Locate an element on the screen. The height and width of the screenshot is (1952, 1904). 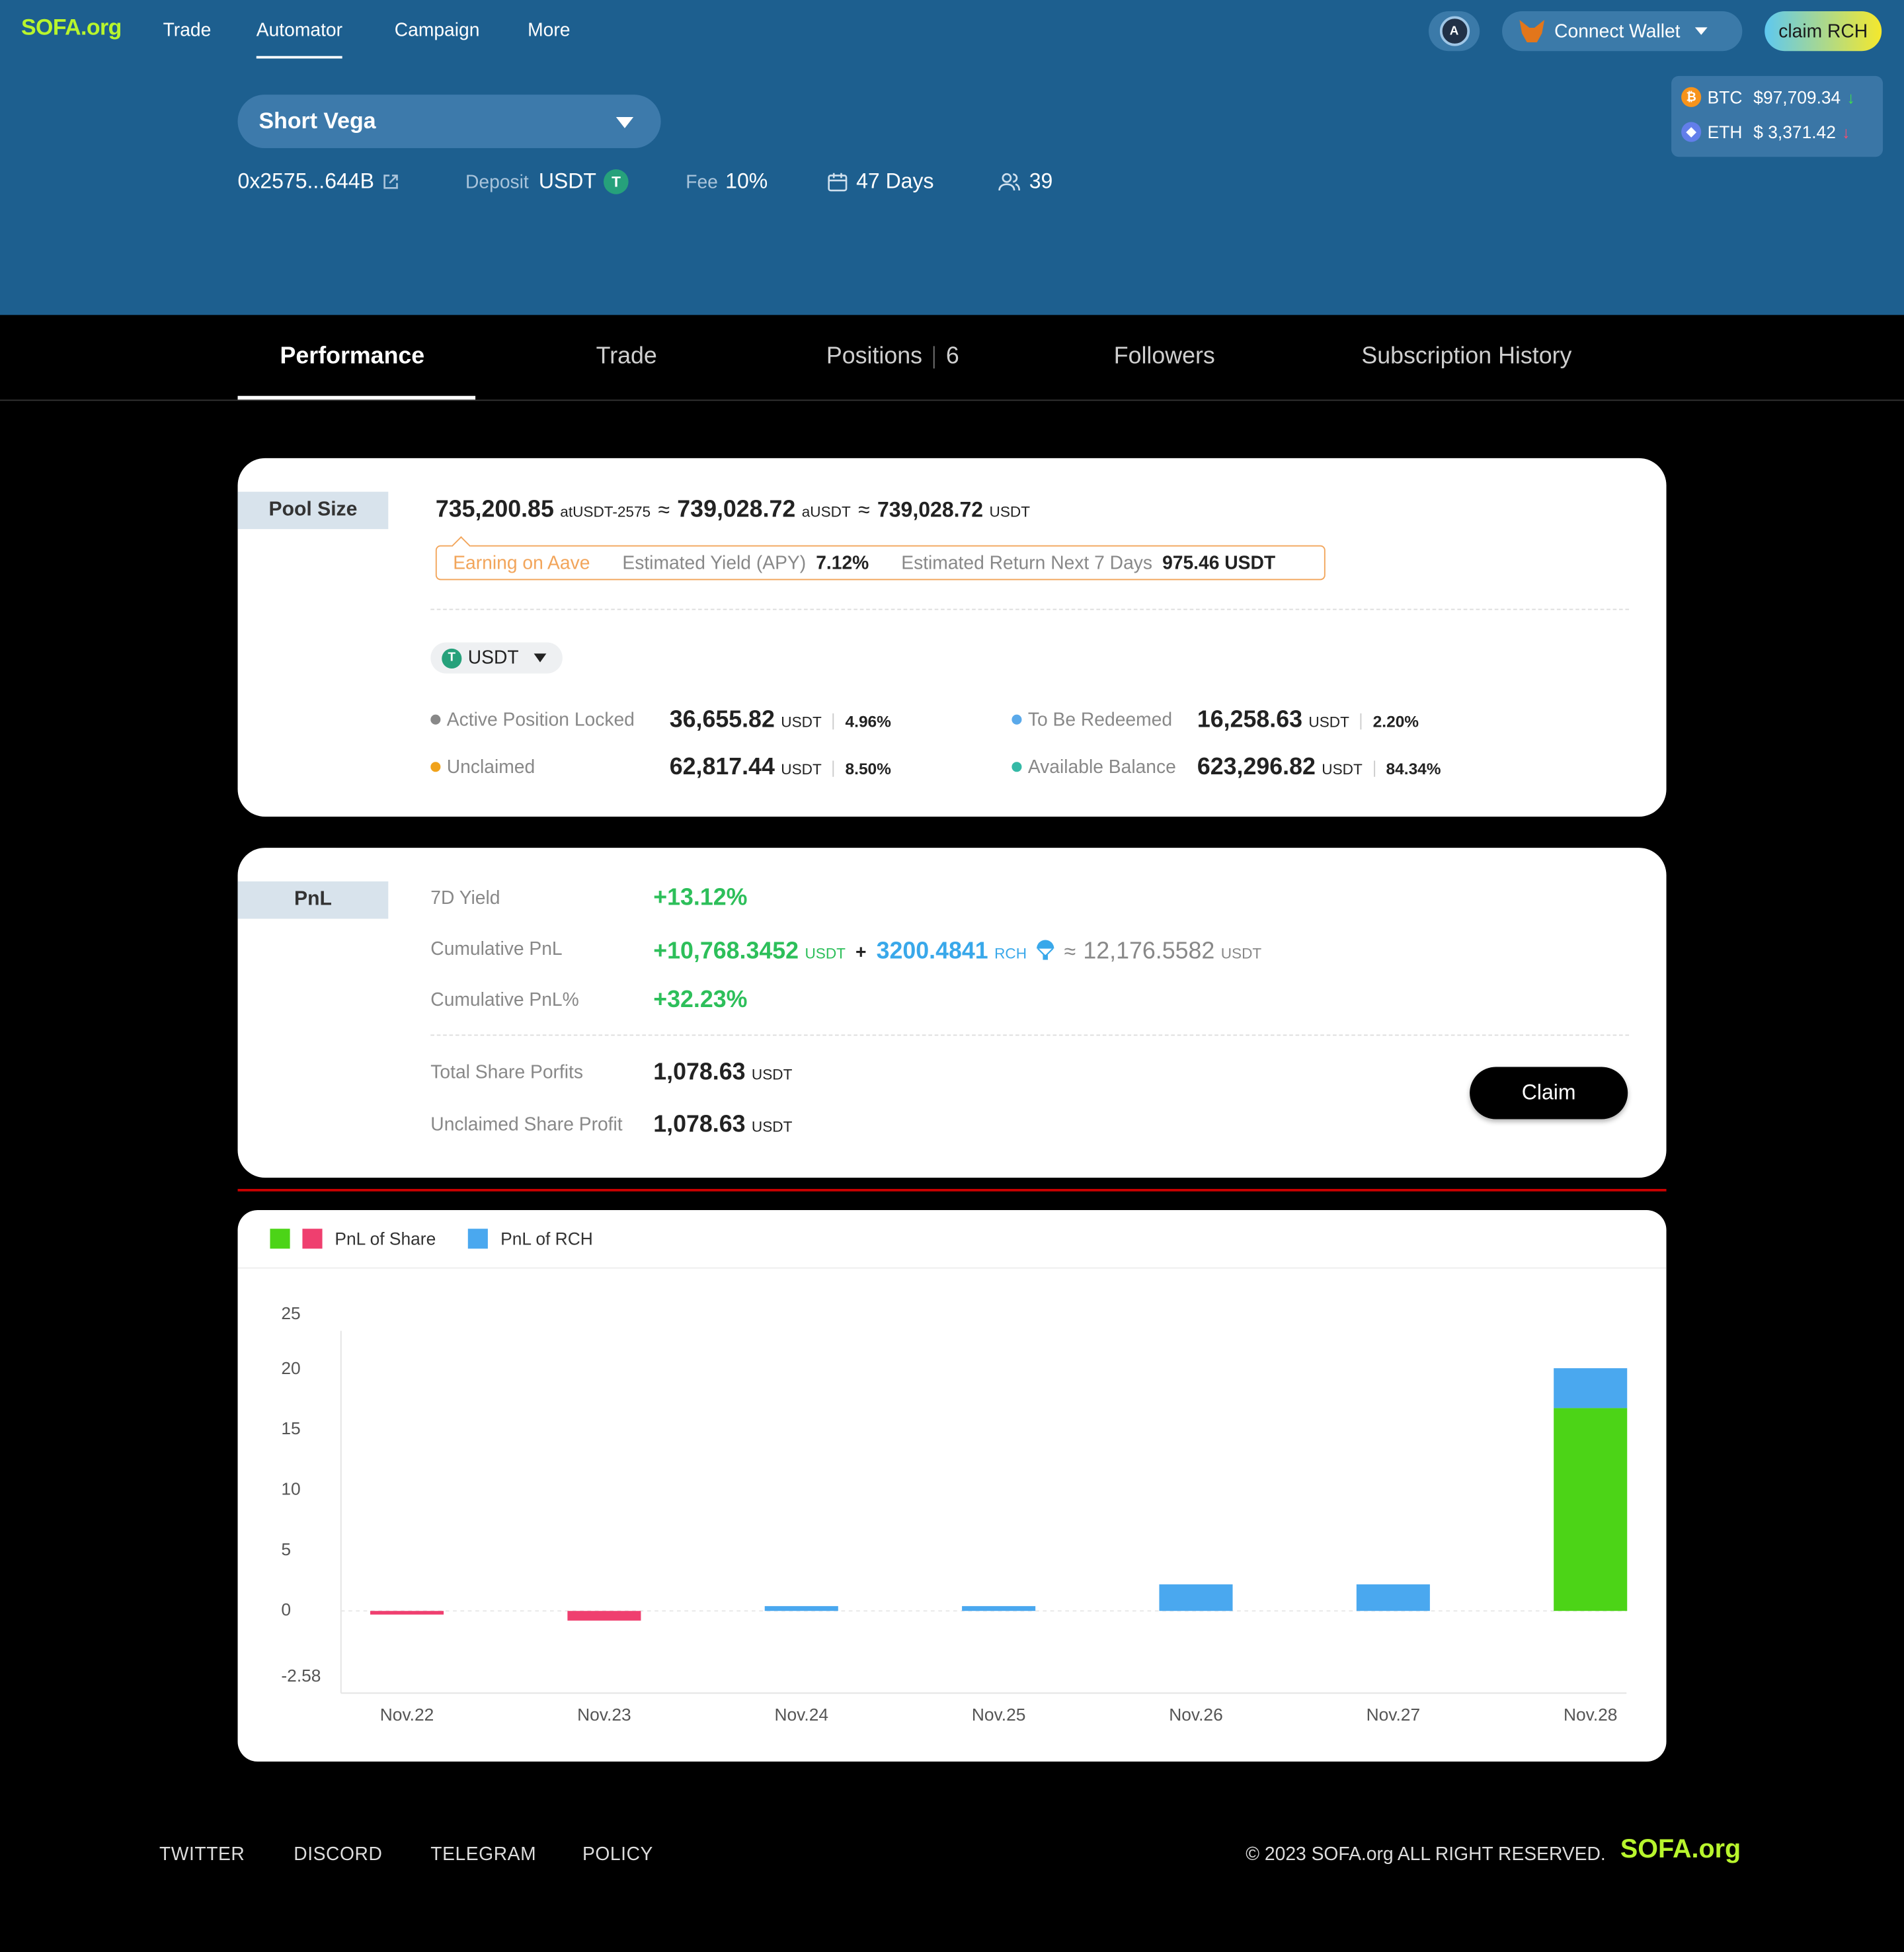
nav-campaign: Campaign is located at coordinates (437, 31).